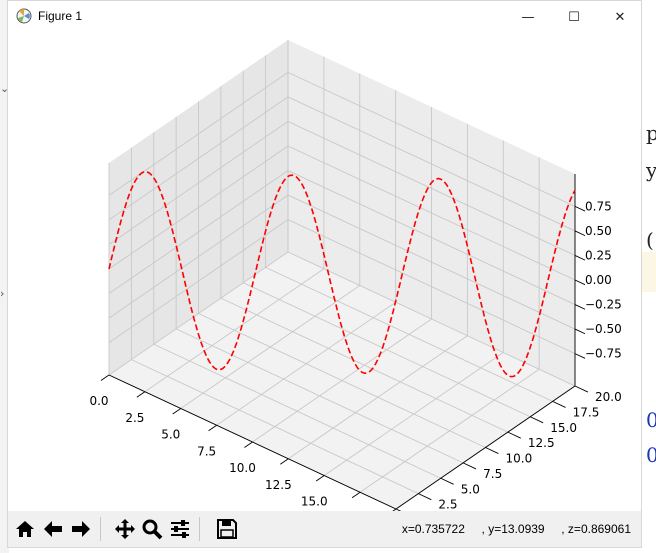 Image resolution: width=656 pixels, height=553 pixels. I want to click on x-tick-label: 12.5, so click(278, 485).